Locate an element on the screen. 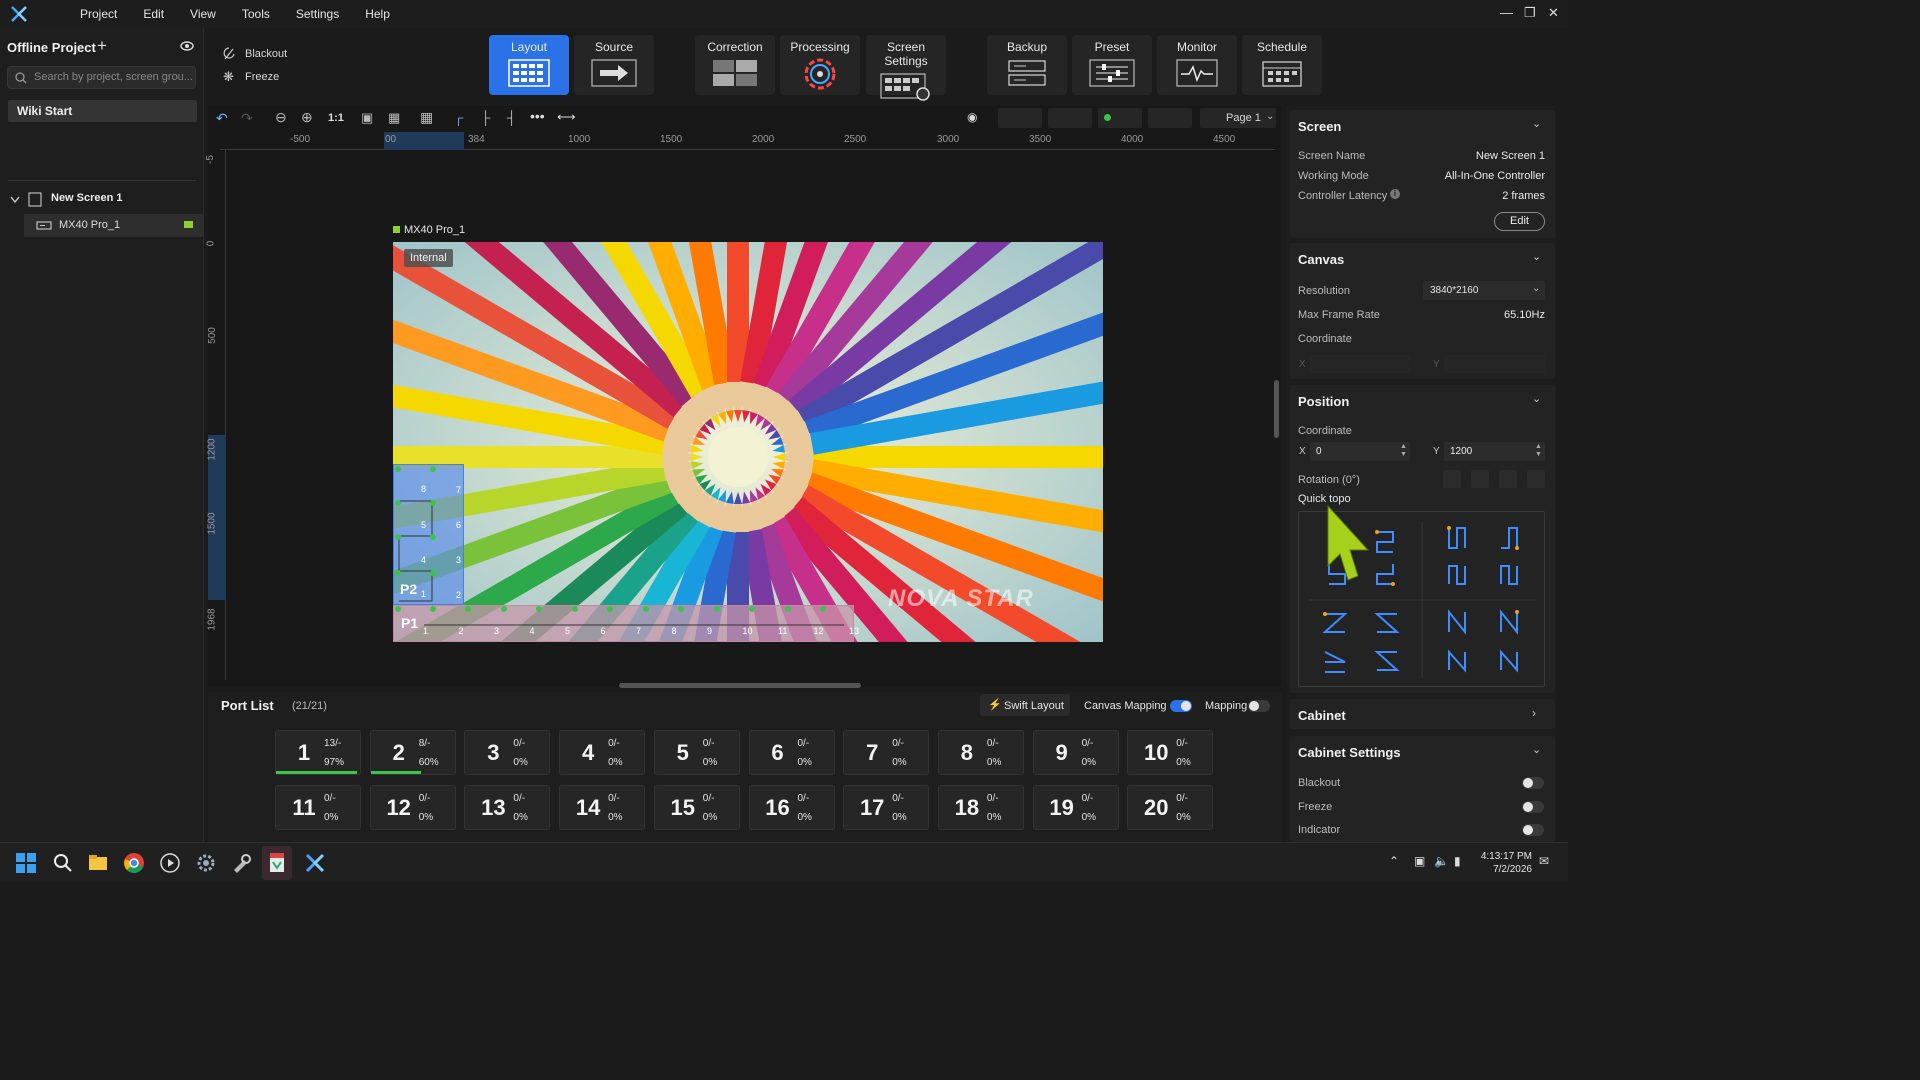 This screenshot has height=1080, width=1920. menu-edit: Edit is located at coordinates (153, 14).